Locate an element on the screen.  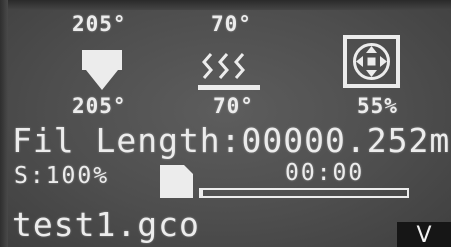
corner-label: V is located at coordinates (424, 234).